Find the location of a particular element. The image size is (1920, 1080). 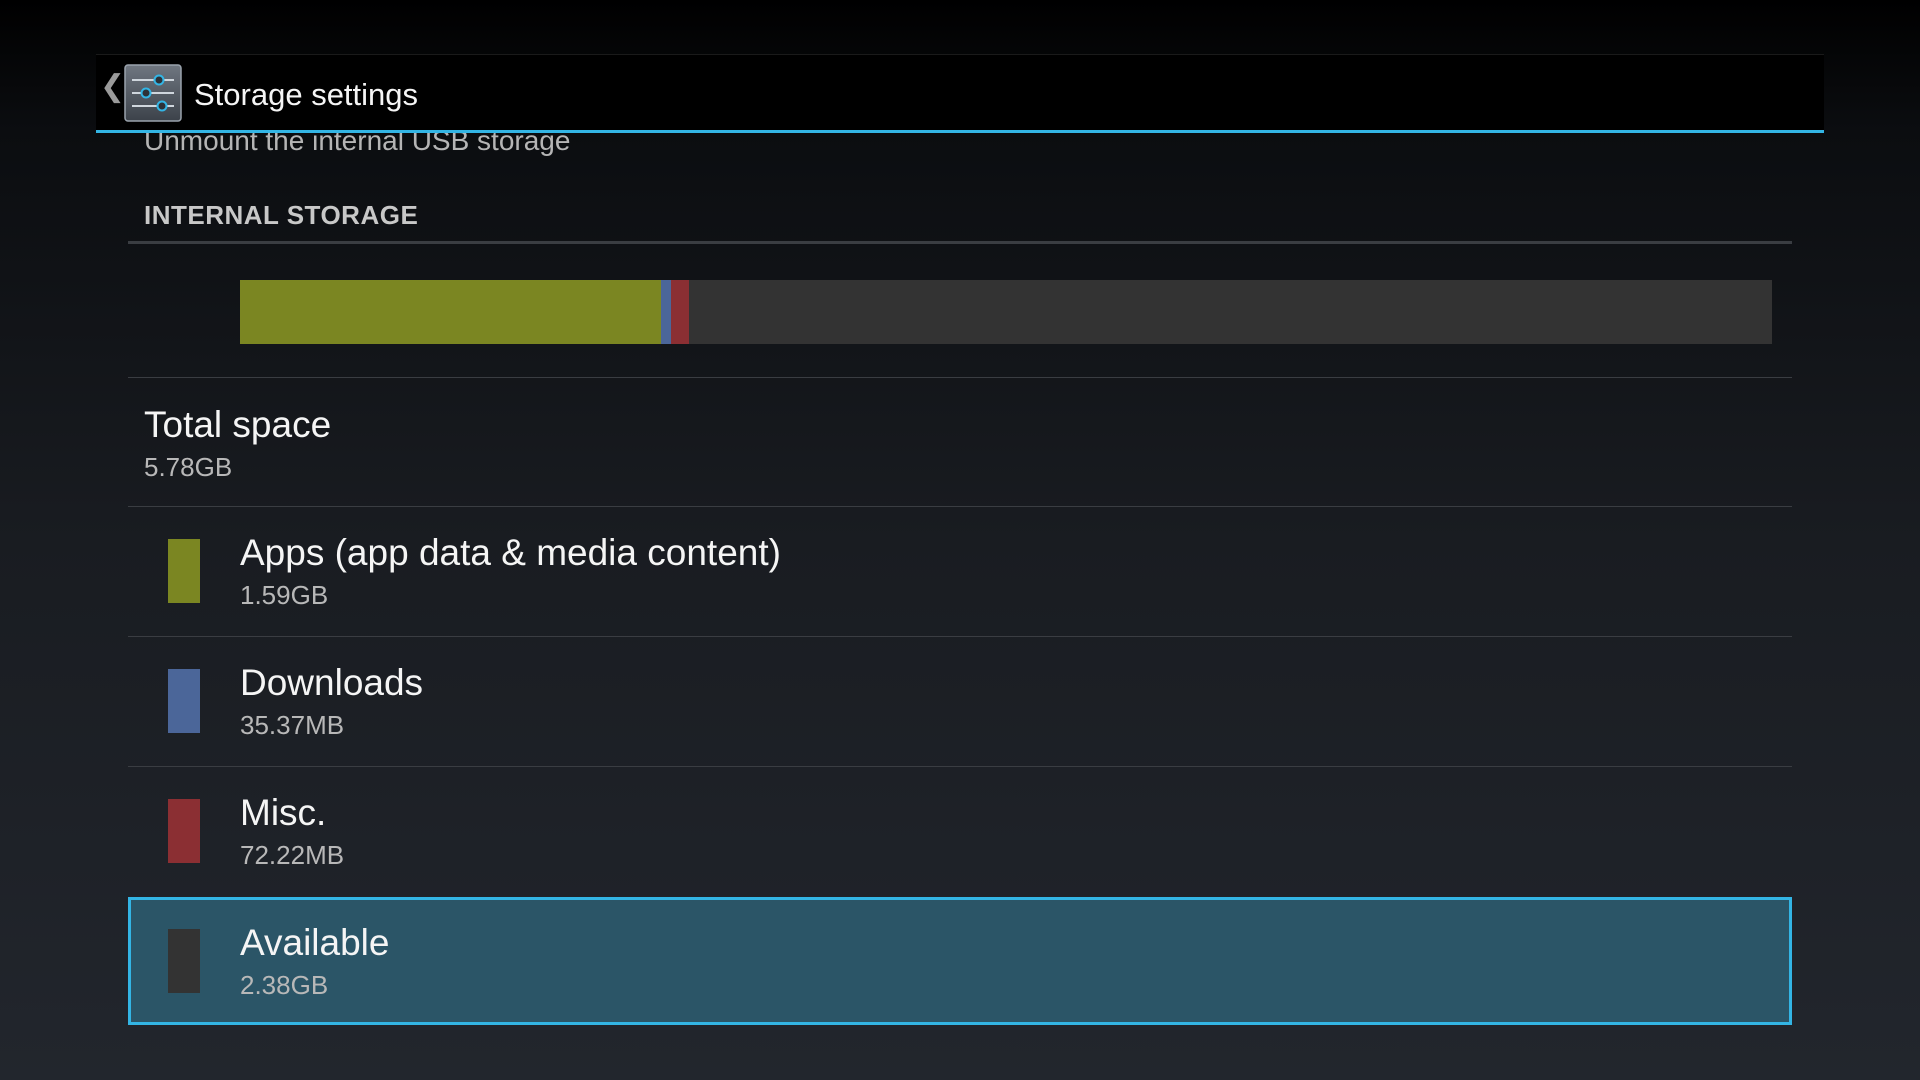

total-space-value: 5.78GB is located at coordinates (188, 467).